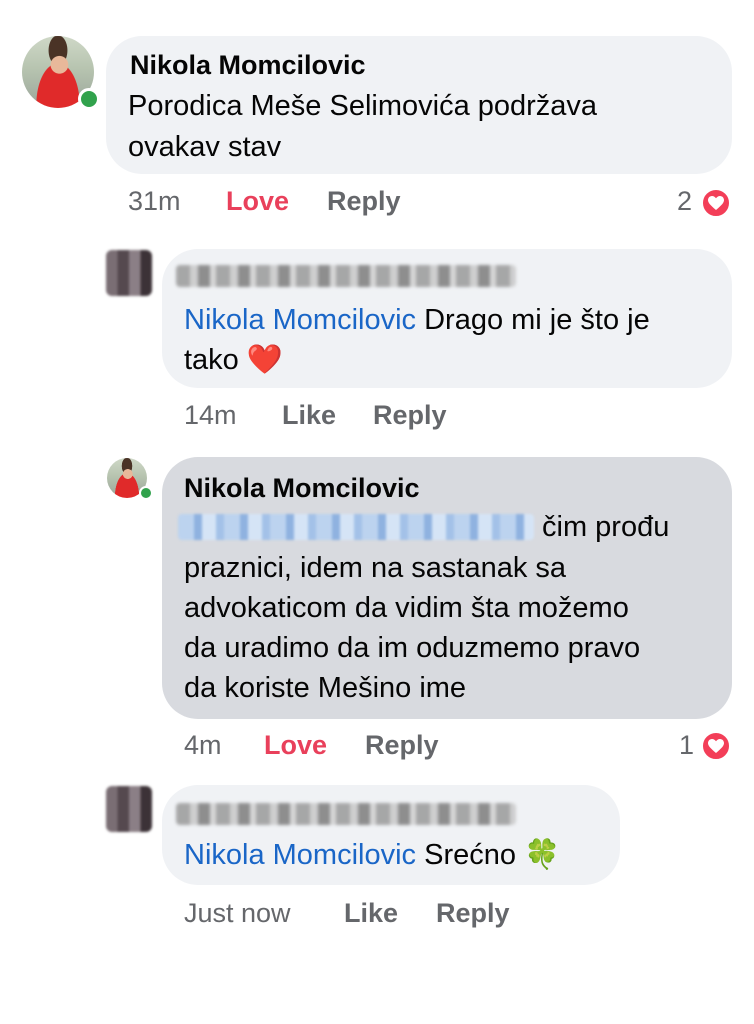 The image size is (754, 1024). Describe the element at coordinates (406, 608) in the screenshot. I see `comment-text-line: advokaticom da vidim šta možemo` at that location.